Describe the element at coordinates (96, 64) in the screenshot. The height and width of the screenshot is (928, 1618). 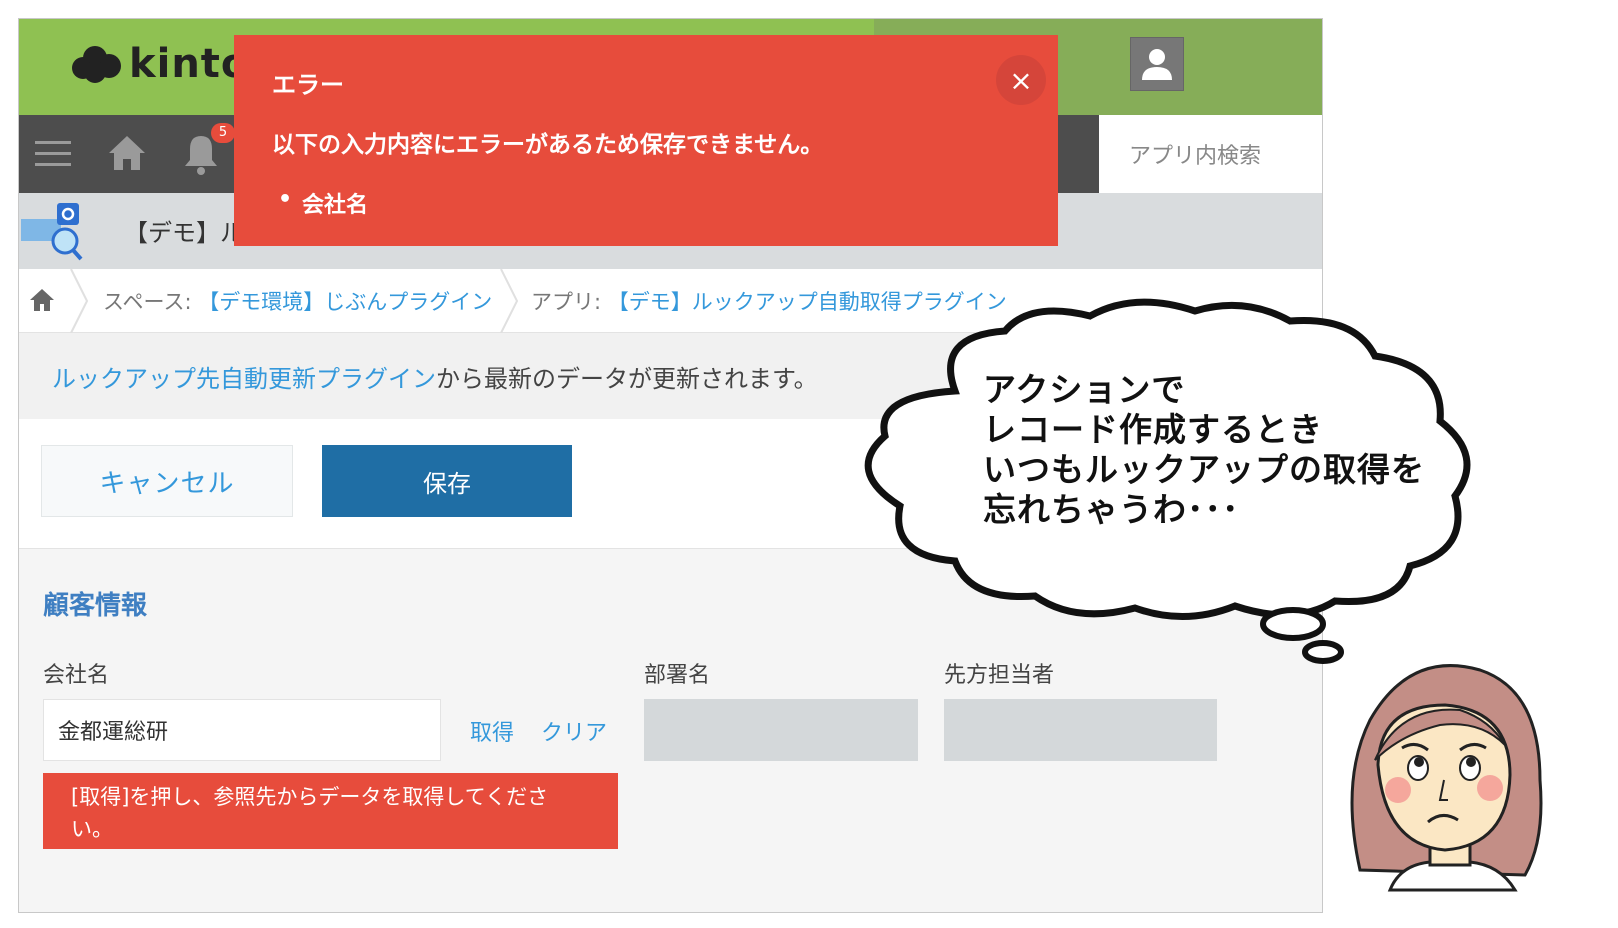
I see `cloud-logo-icon` at that location.